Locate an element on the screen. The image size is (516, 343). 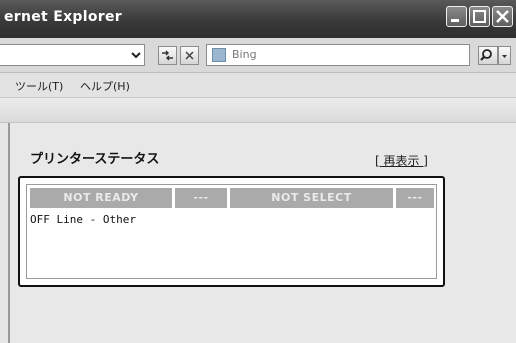
magnifier-icon is located at coordinates (486, 55).